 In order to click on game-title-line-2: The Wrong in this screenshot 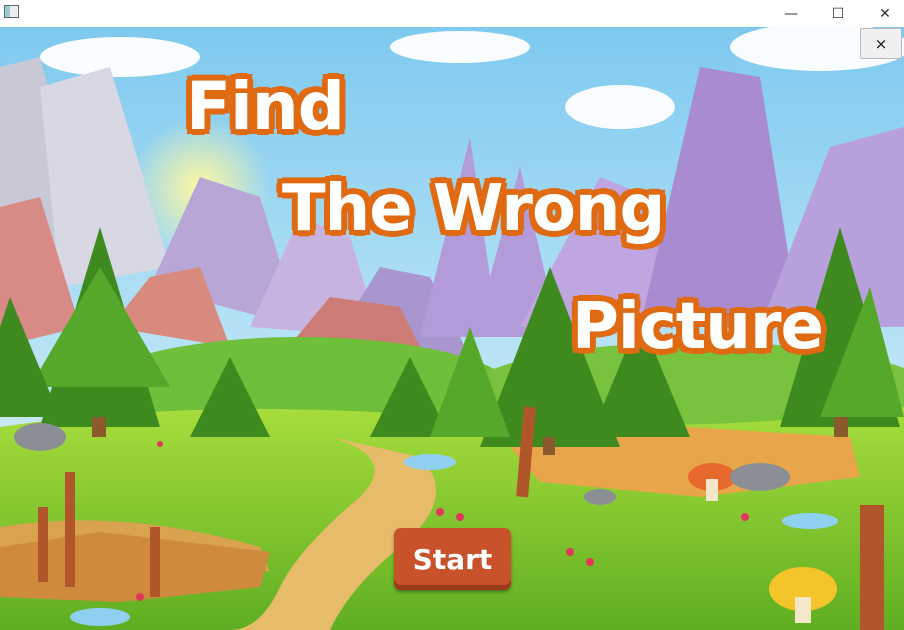, I will do `click(473, 209)`.